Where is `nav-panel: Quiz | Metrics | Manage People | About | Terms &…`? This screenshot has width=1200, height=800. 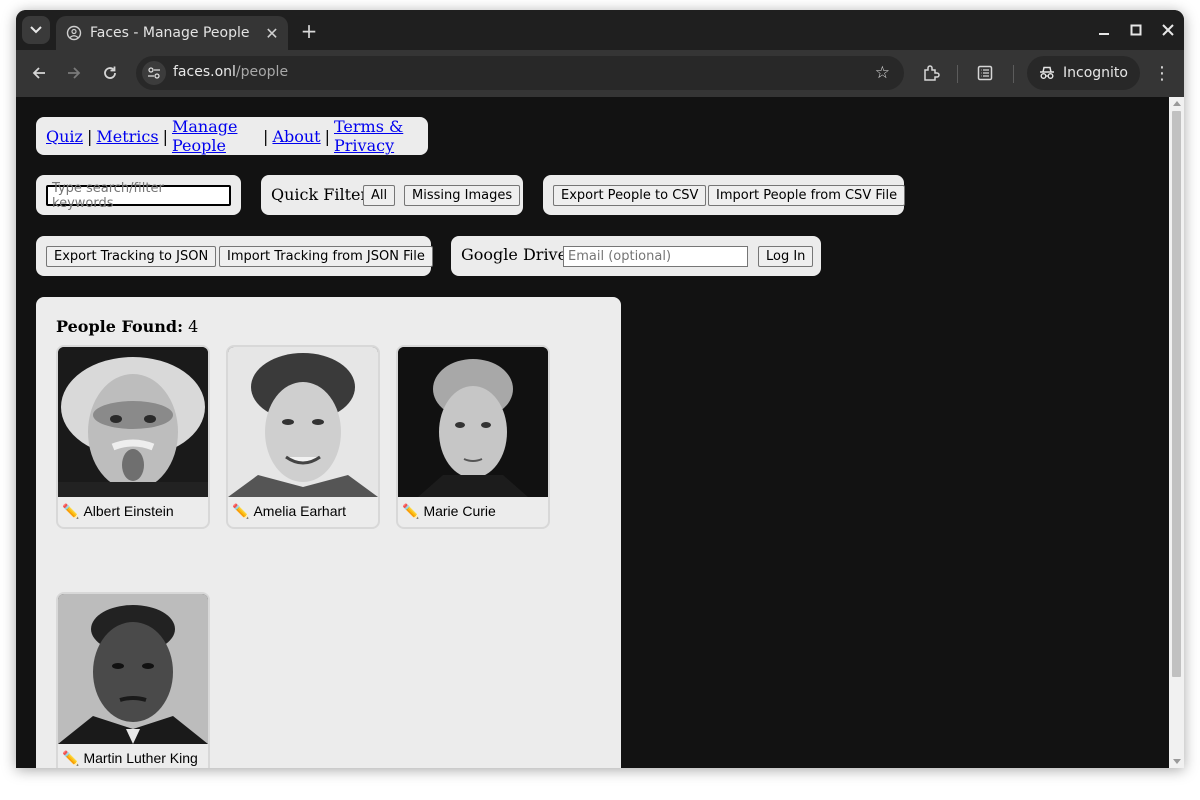
nav-panel: Quiz | Metrics | Manage People | About | Terms &… is located at coordinates (232, 136).